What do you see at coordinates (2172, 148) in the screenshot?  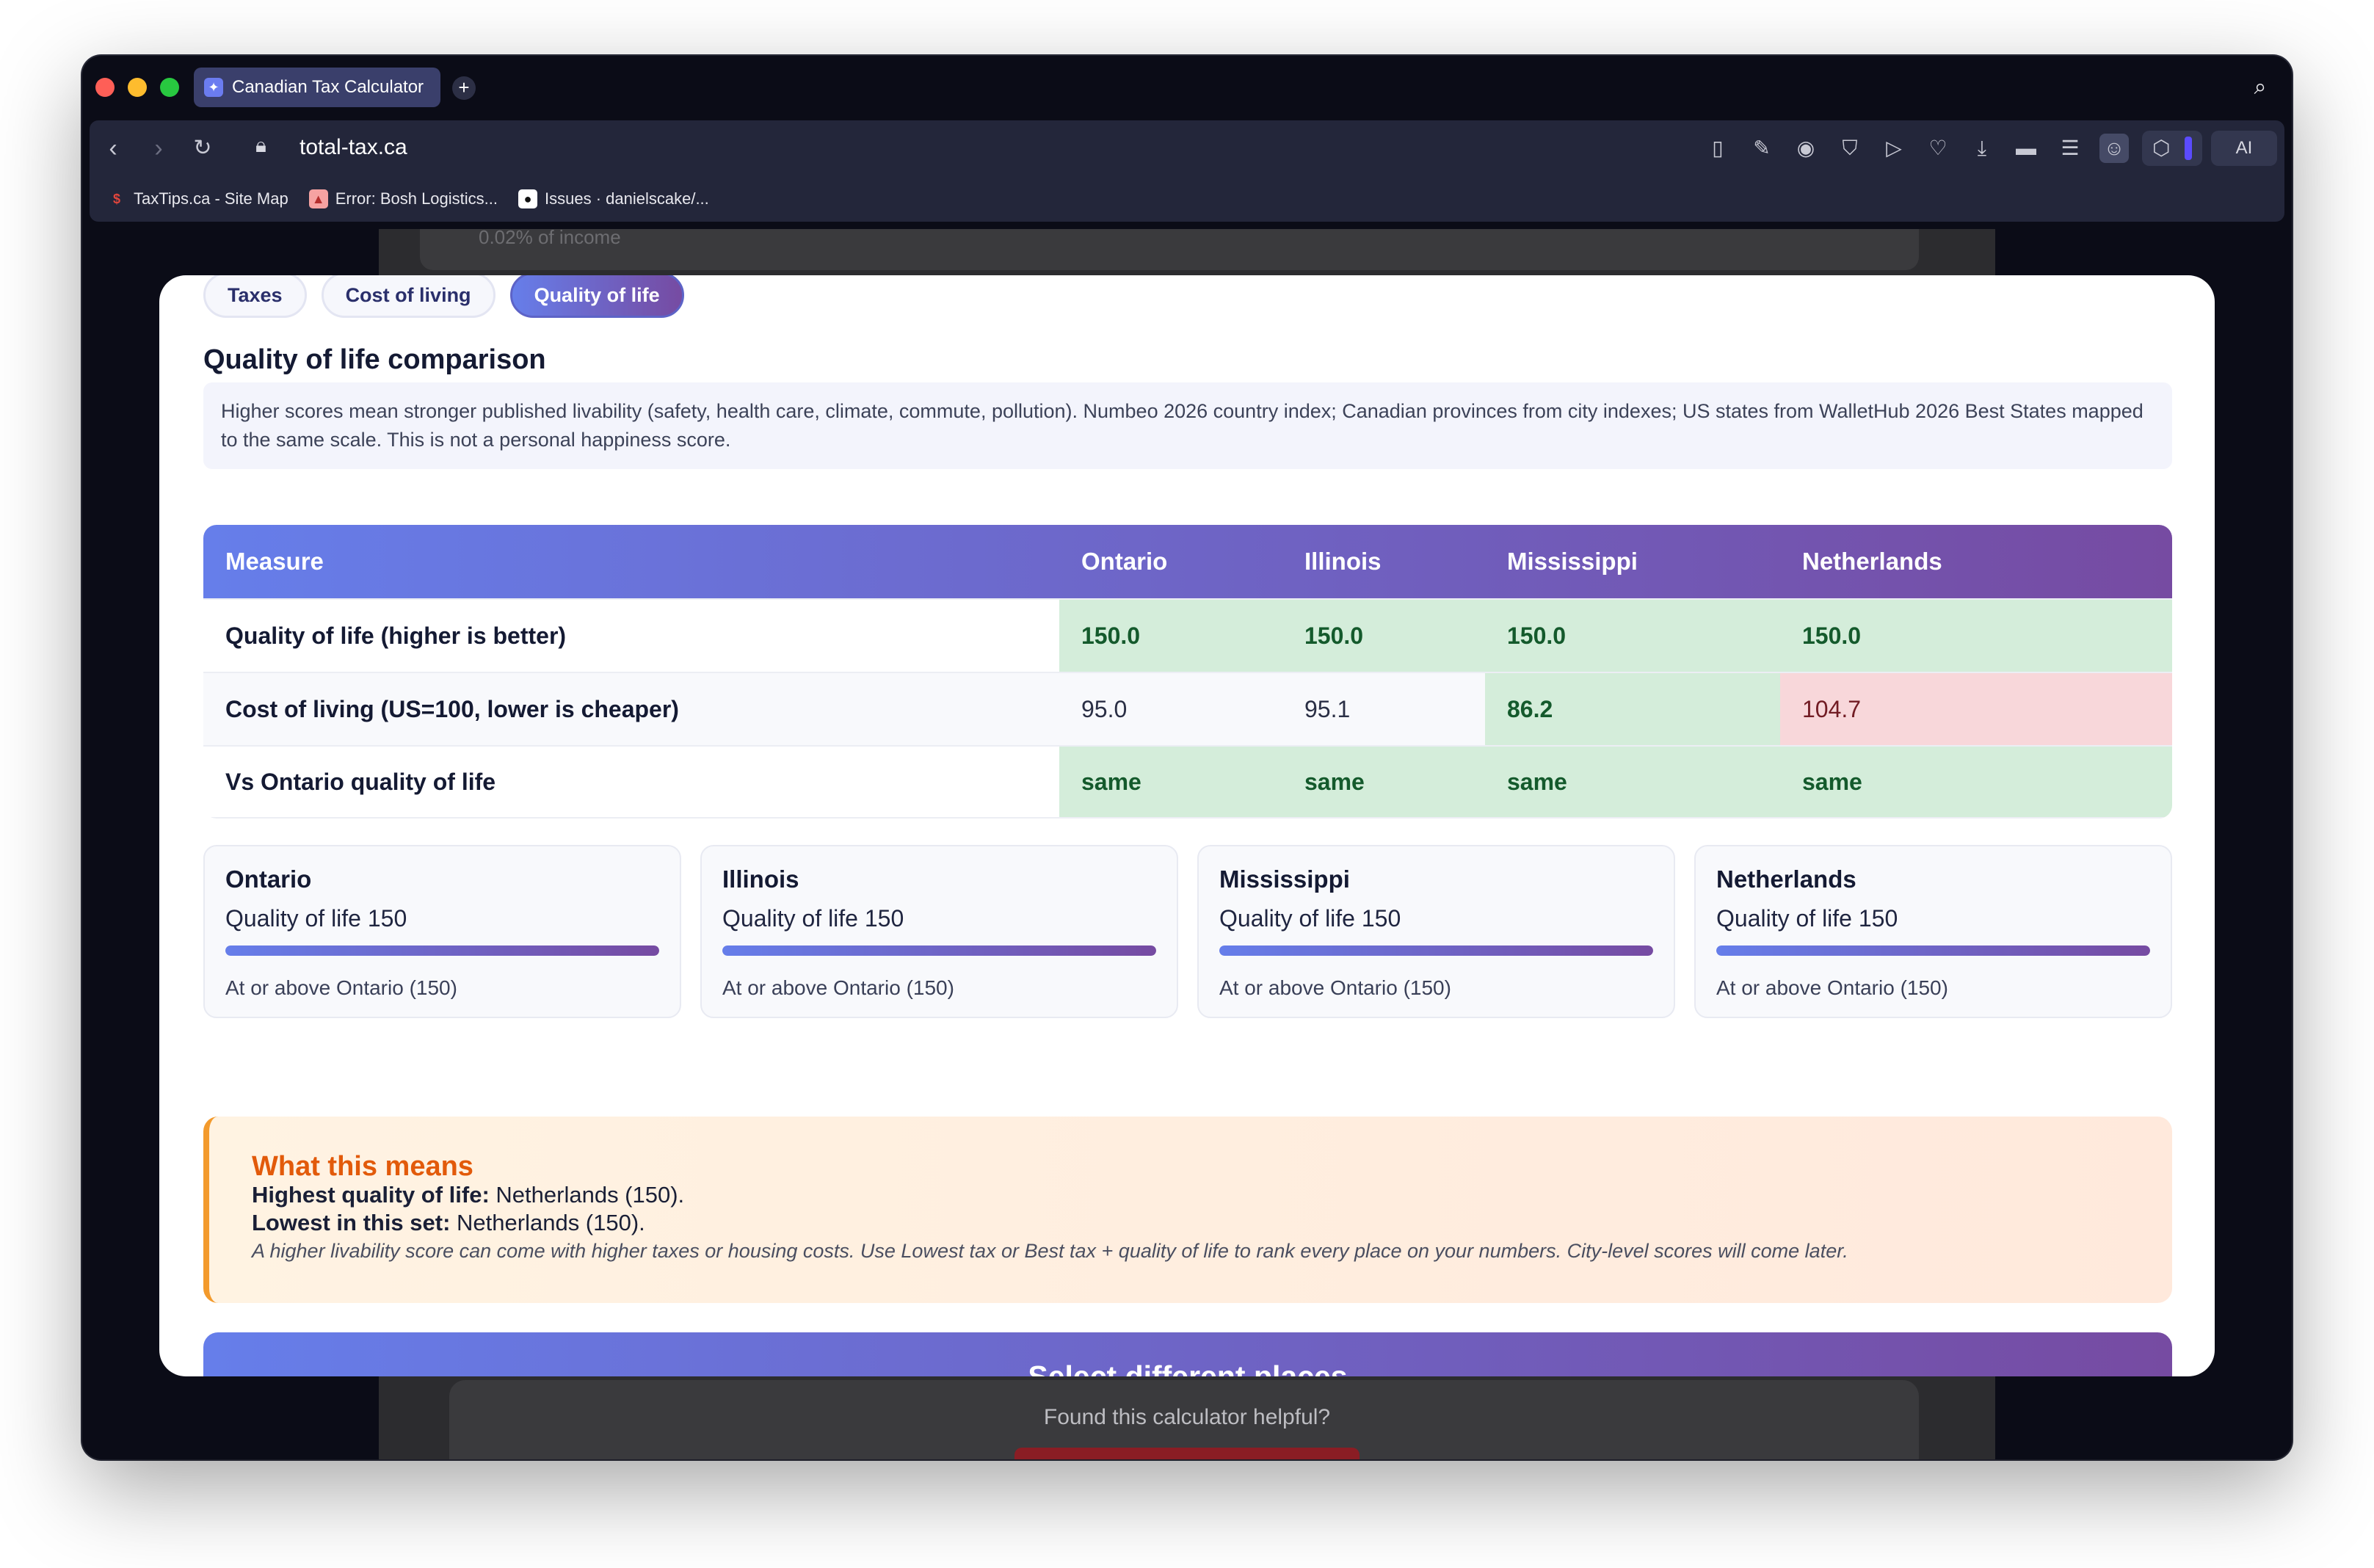 I see `extension-cube-icon: ⬡` at bounding box center [2172, 148].